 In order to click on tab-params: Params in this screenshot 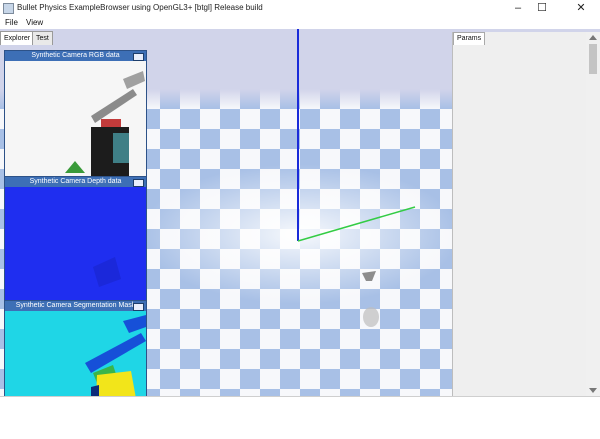, I will do `click(469, 38)`.